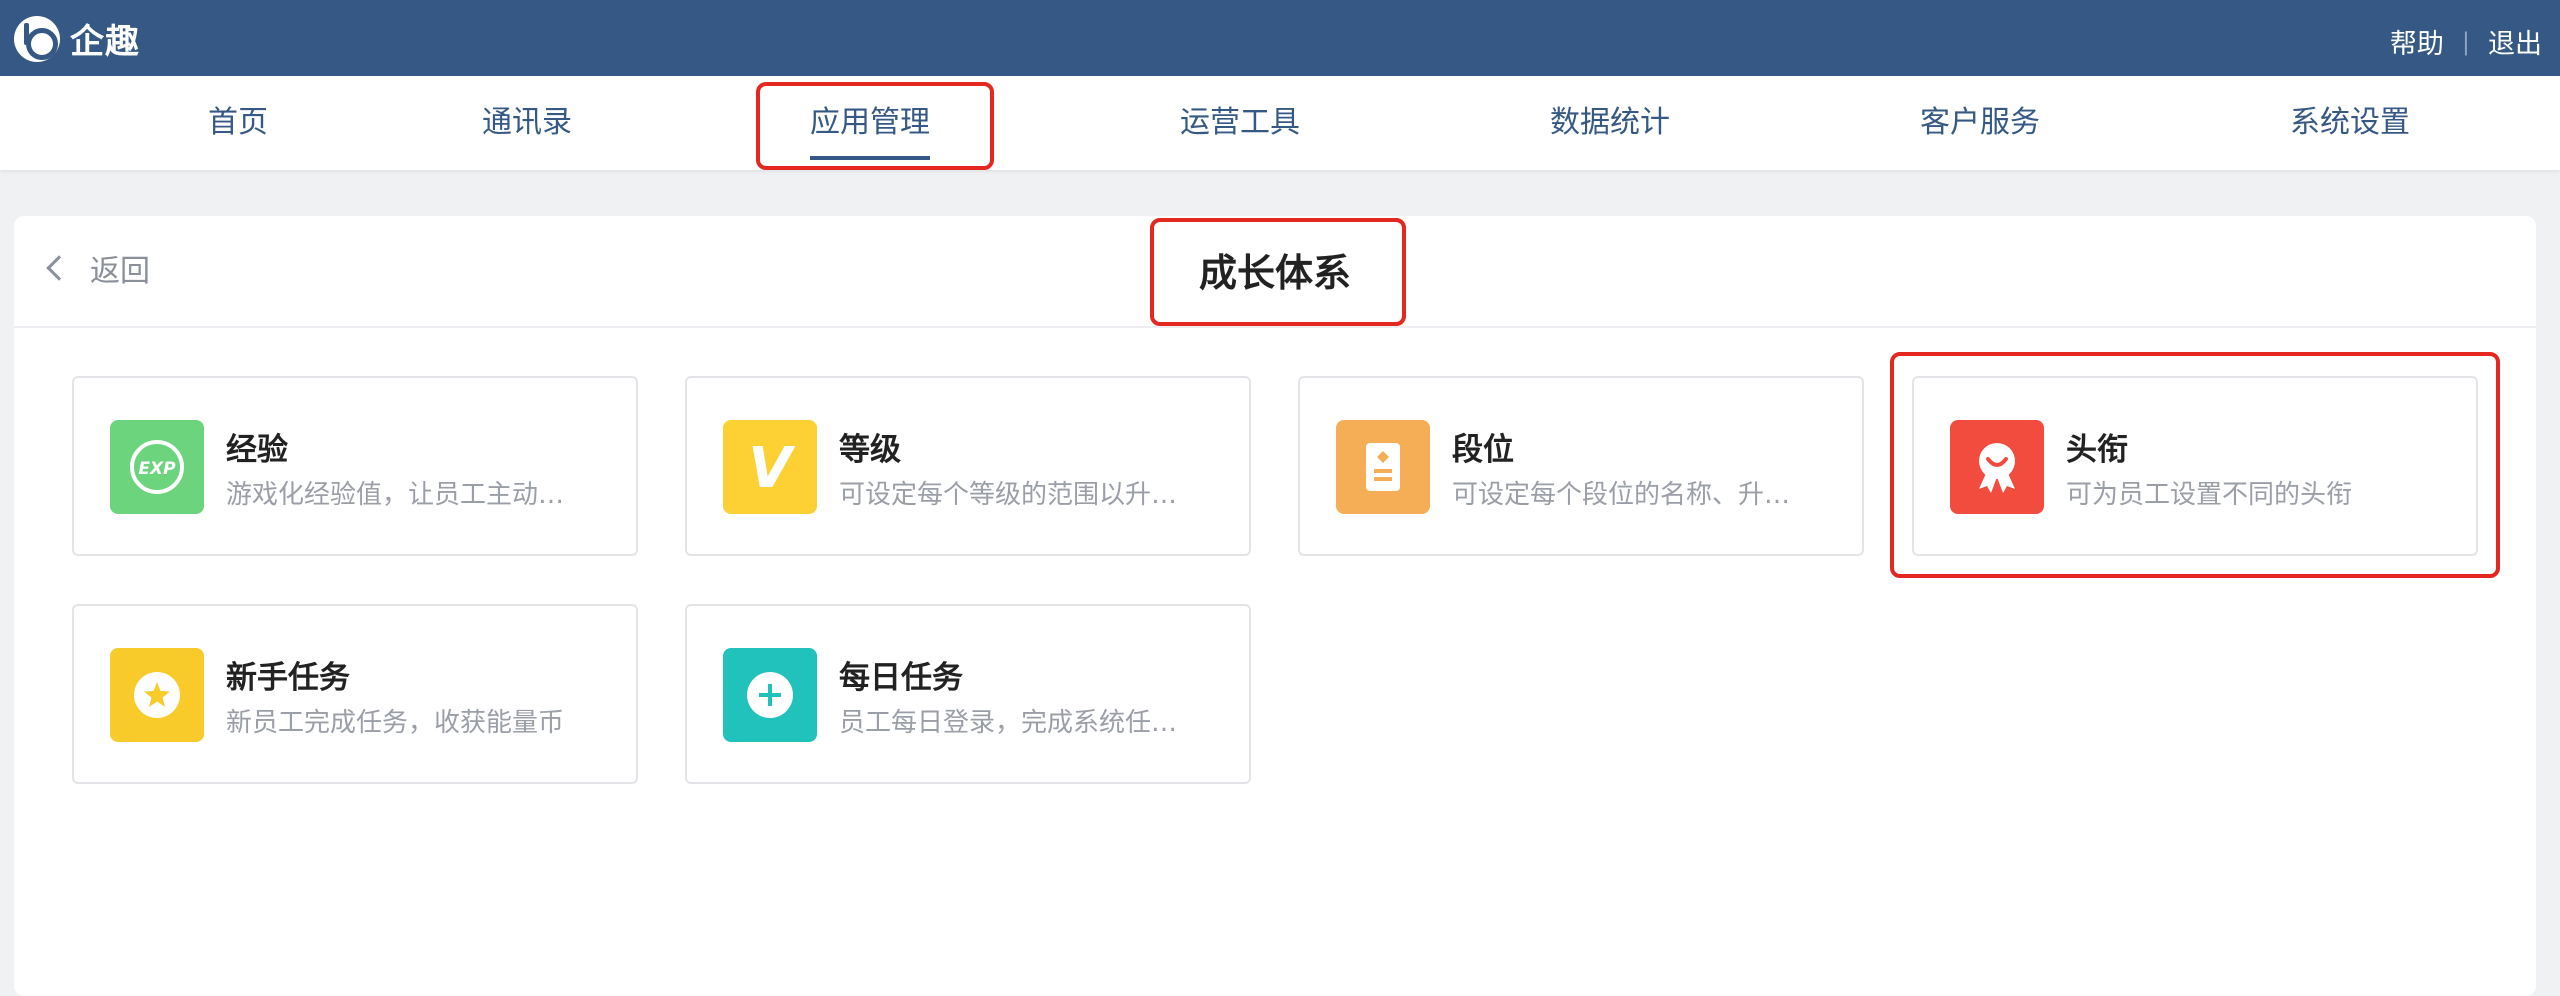 The image size is (2560, 996). Describe the element at coordinates (2097, 450) in the screenshot. I see `card-title: 头衔` at that location.